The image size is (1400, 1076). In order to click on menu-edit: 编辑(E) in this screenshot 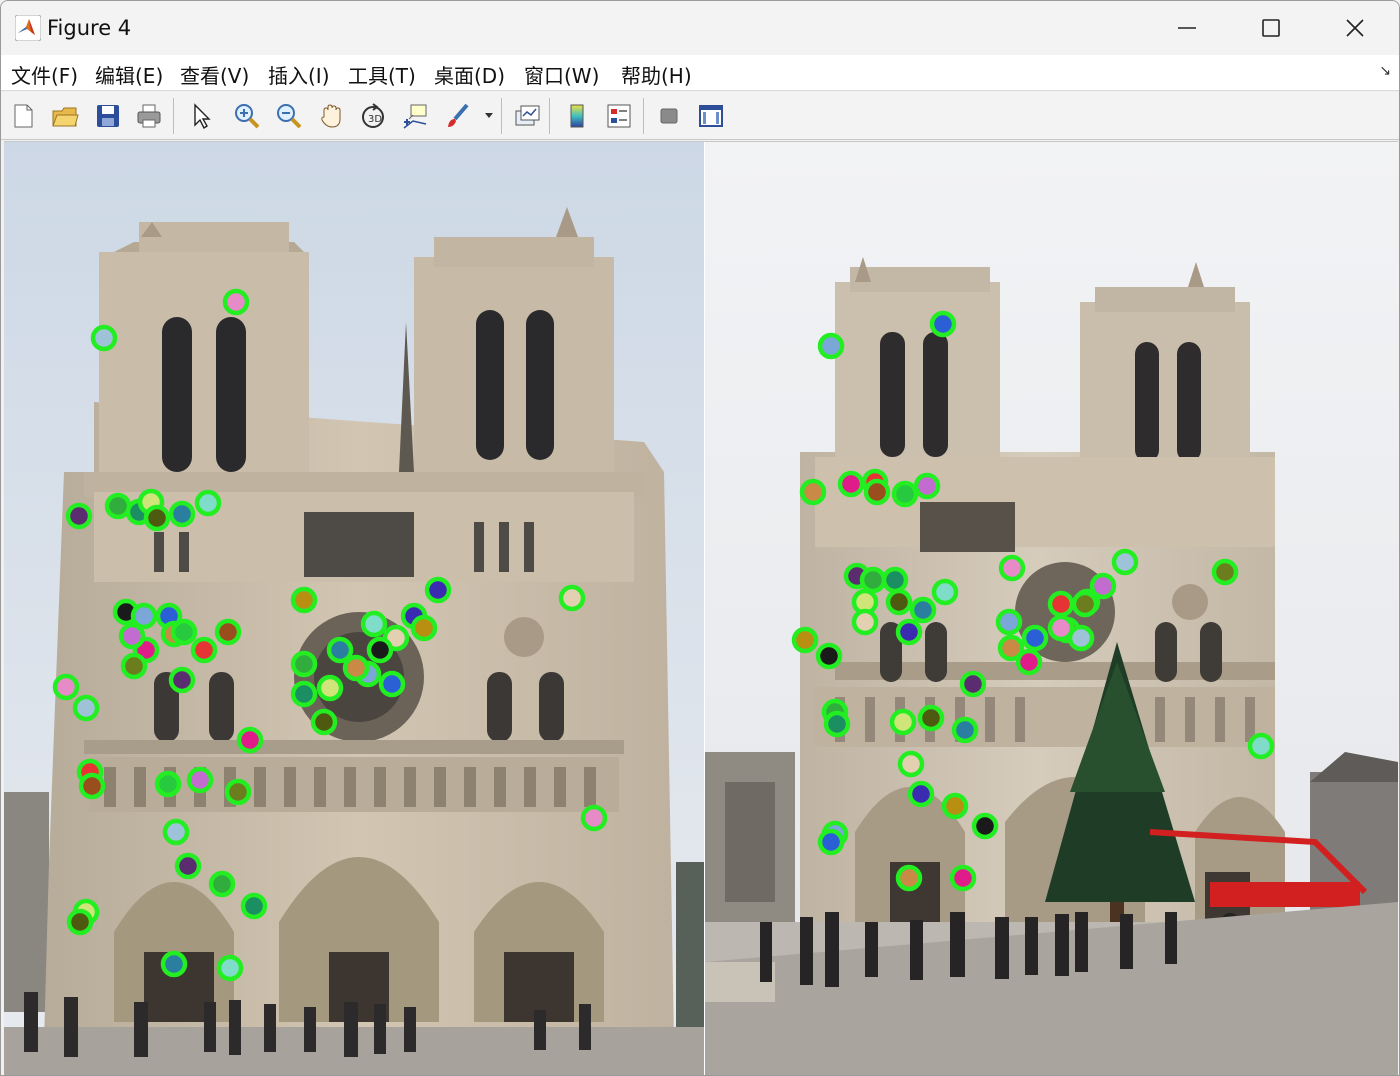, I will do `click(129, 74)`.